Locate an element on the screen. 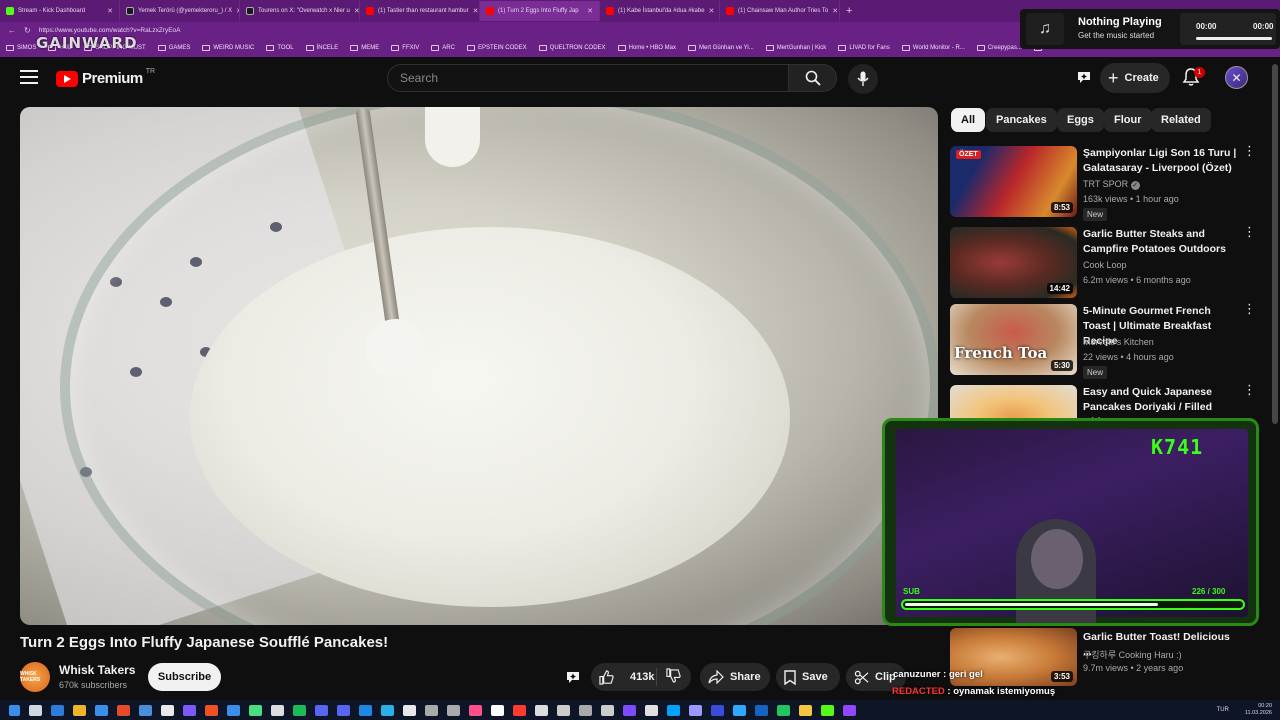  account-avatar: ✕ is located at coordinates (1236, 77).